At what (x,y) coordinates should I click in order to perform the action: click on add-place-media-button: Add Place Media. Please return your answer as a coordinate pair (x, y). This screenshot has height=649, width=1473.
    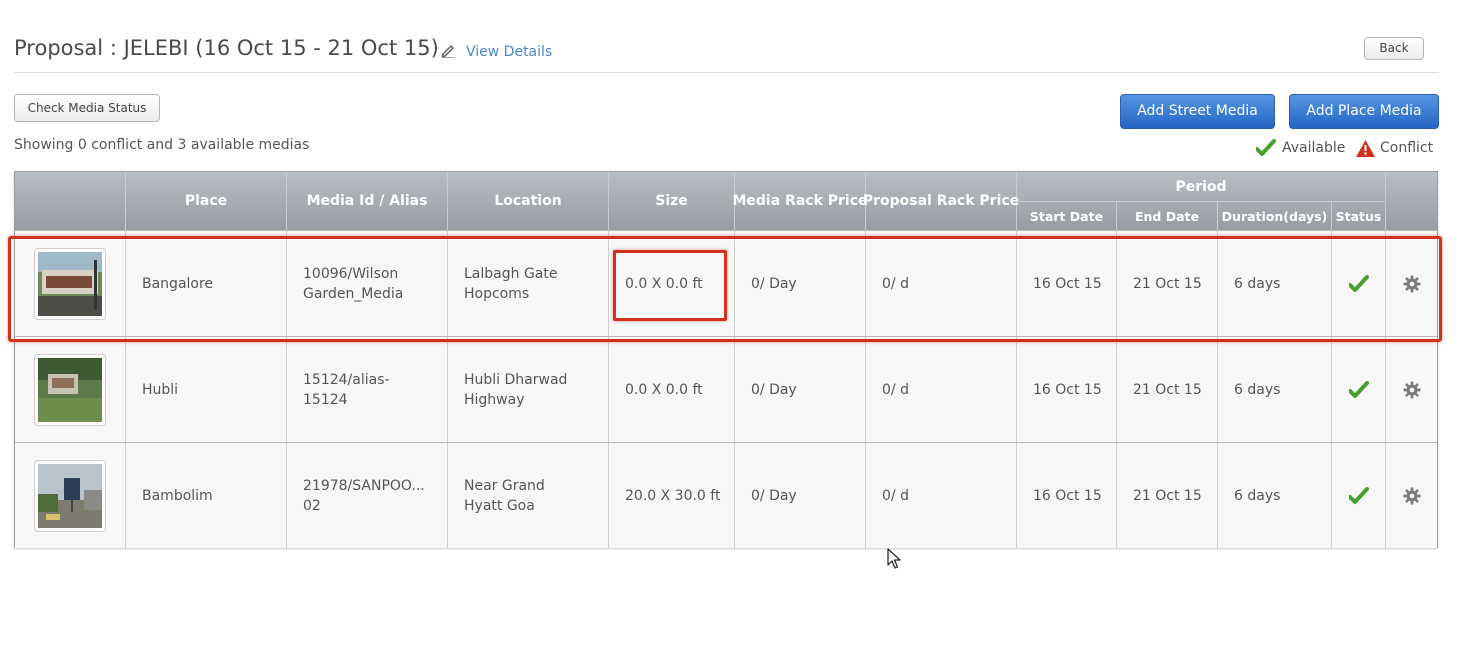
    Looking at the image, I should click on (1364, 111).